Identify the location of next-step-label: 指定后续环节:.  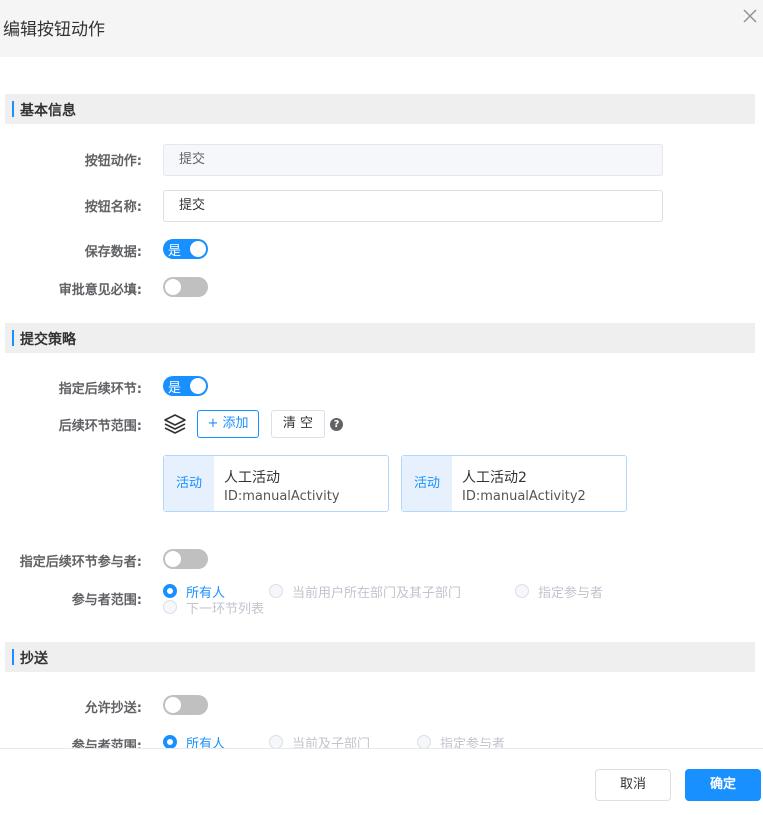
(100, 389).